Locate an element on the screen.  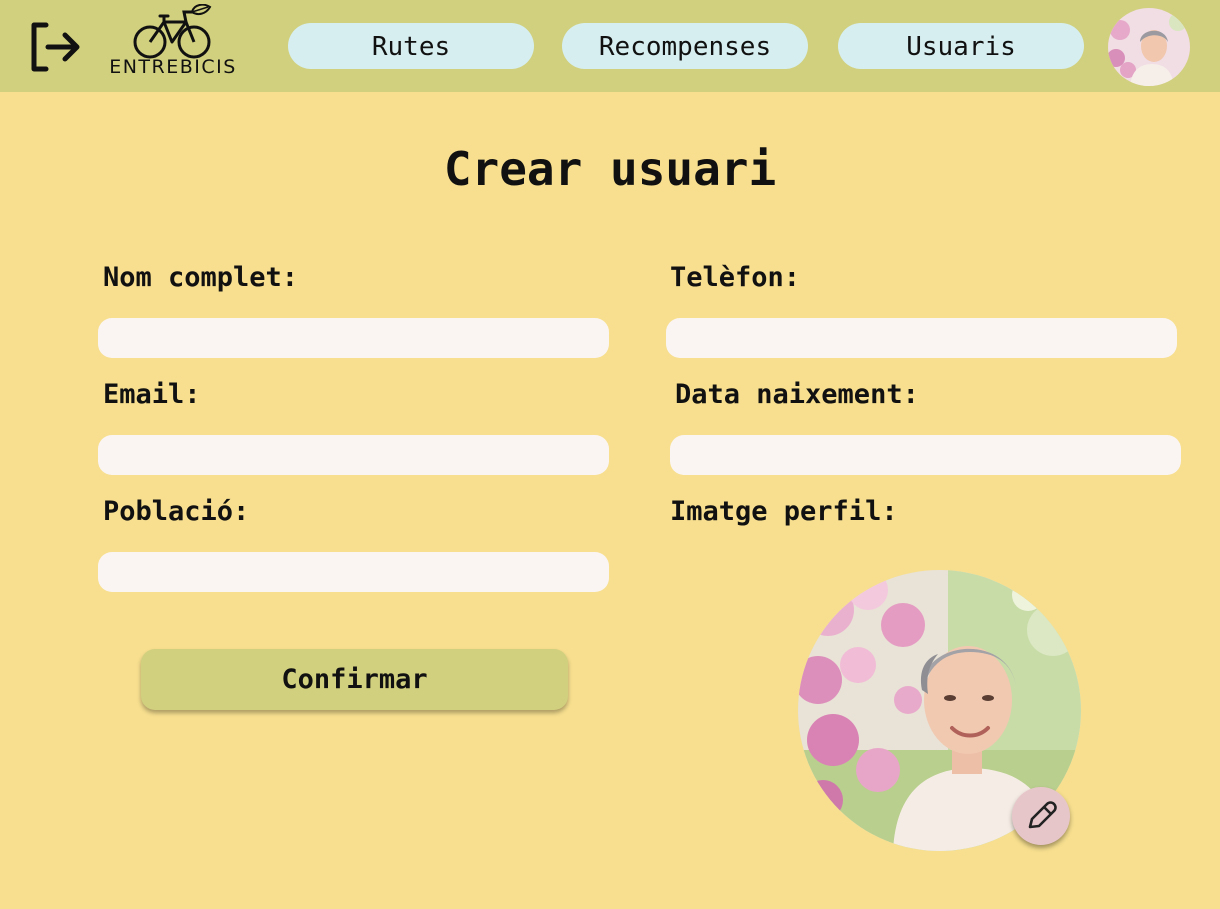
confirm-button: Confirmar is located at coordinates (354, 679).